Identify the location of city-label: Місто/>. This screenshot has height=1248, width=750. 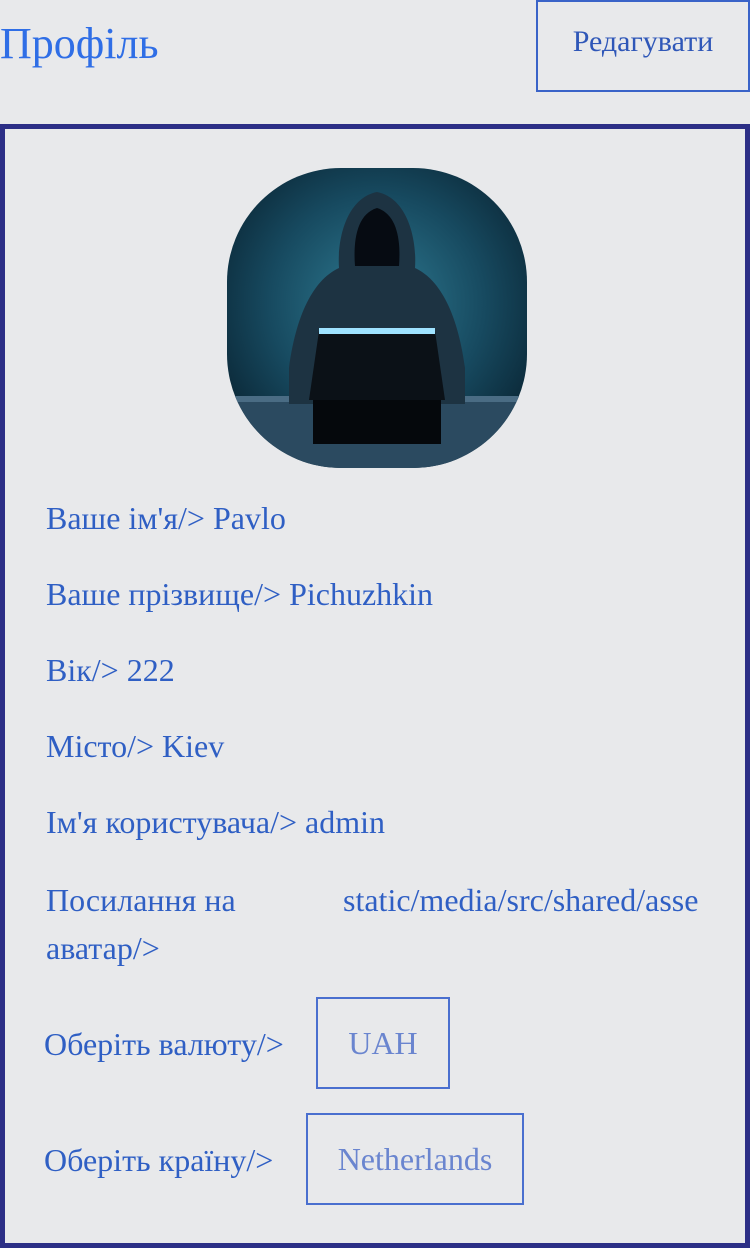
(100, 746).